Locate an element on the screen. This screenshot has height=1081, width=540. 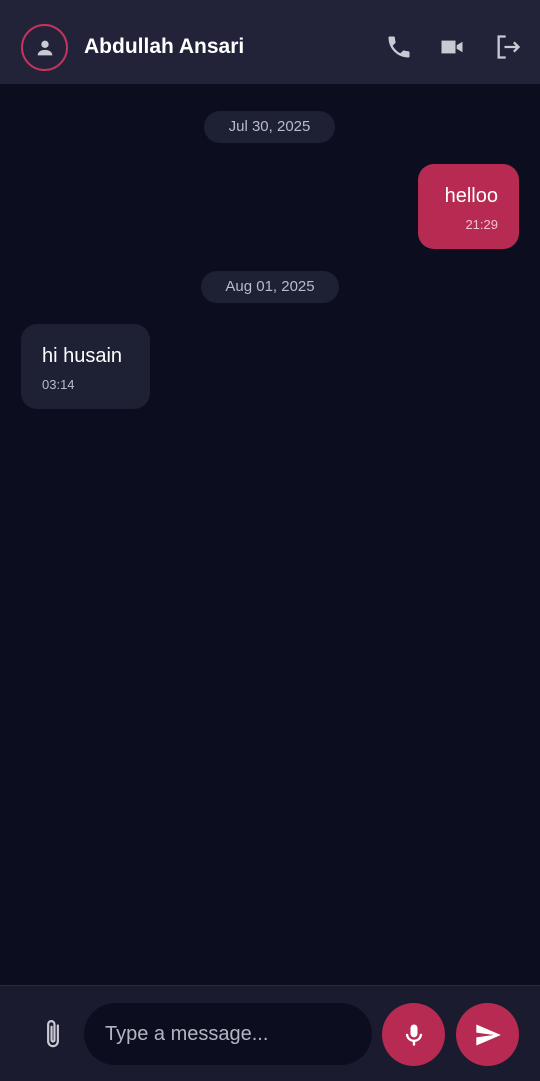
message-composer is located at coordinates (270, 1033).